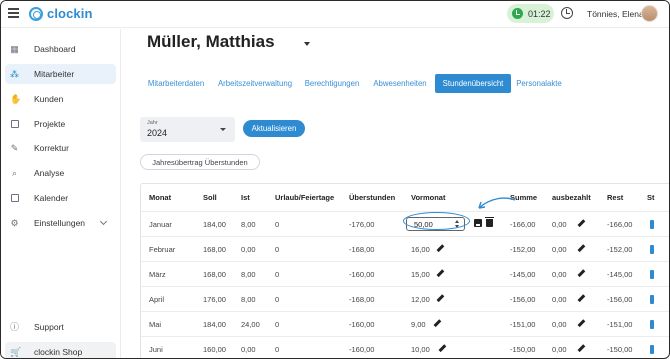  I want to click on tab-berechtigungen: Berechtigungen, so click(332, 83).